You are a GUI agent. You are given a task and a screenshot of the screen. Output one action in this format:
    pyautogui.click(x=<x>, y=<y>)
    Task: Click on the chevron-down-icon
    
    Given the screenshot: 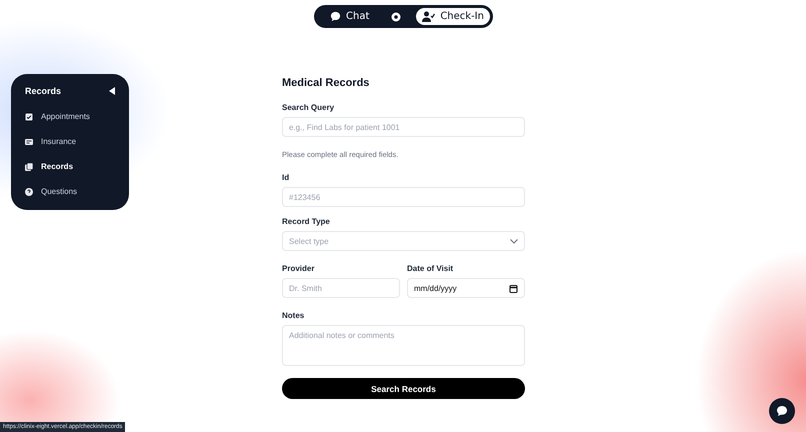 What is the action you would take?
    pyautogui.click(x=514, y=241)
    